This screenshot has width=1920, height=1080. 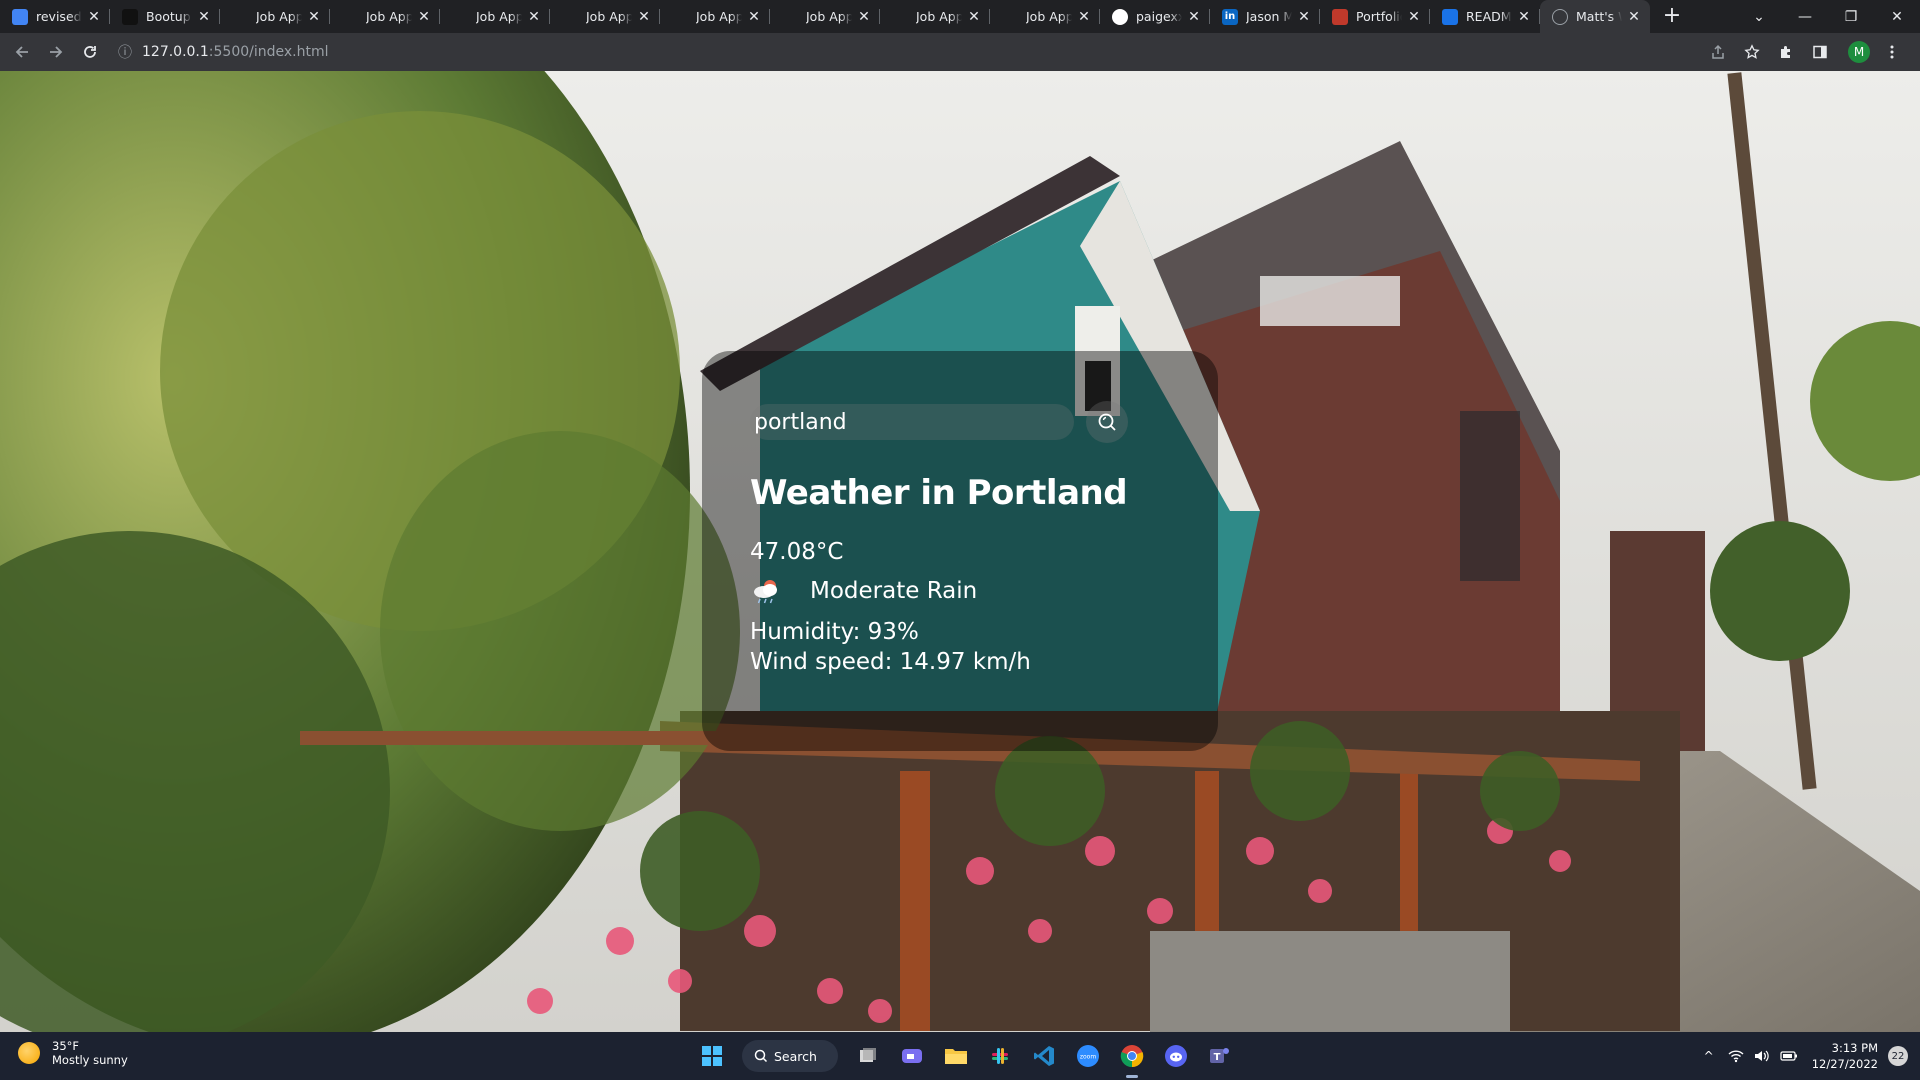 I want to click on menu-button, so click(x=1892, y=52).